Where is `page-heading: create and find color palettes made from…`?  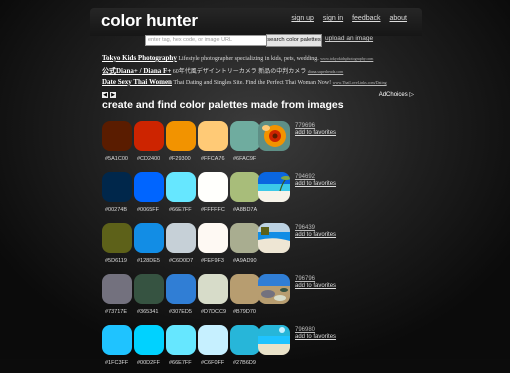
page-heading: create and find color palettes made from… is located at coordinates (223, 105).